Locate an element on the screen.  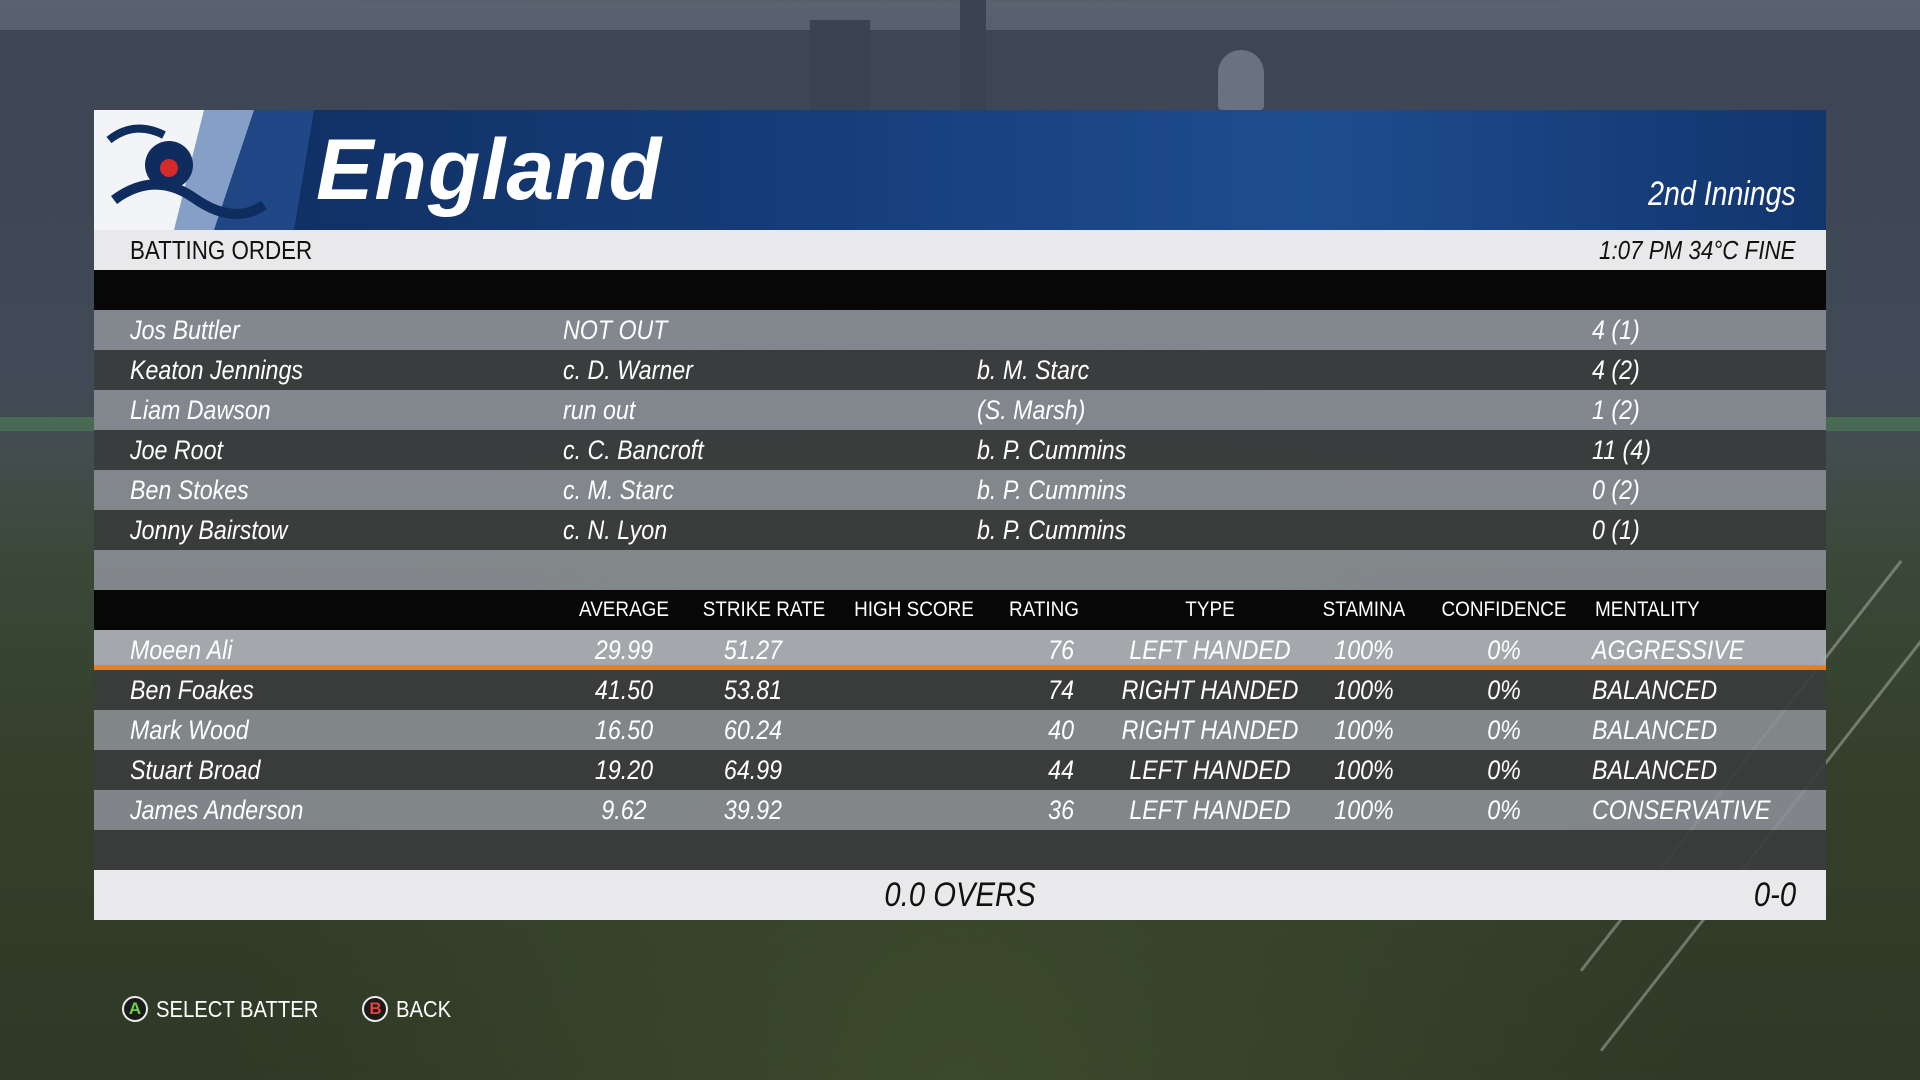
back-label: BACK is located at coordinates (424, 1008).